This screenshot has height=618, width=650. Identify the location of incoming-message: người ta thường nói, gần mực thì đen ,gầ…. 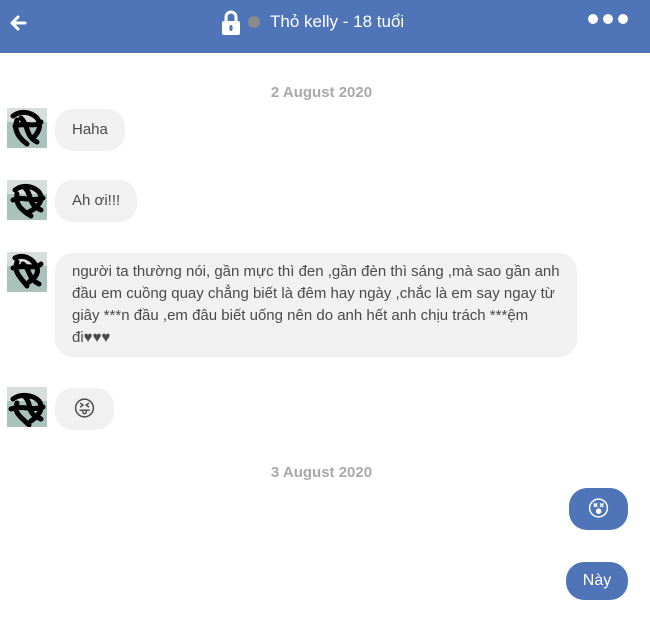
(316, 305).